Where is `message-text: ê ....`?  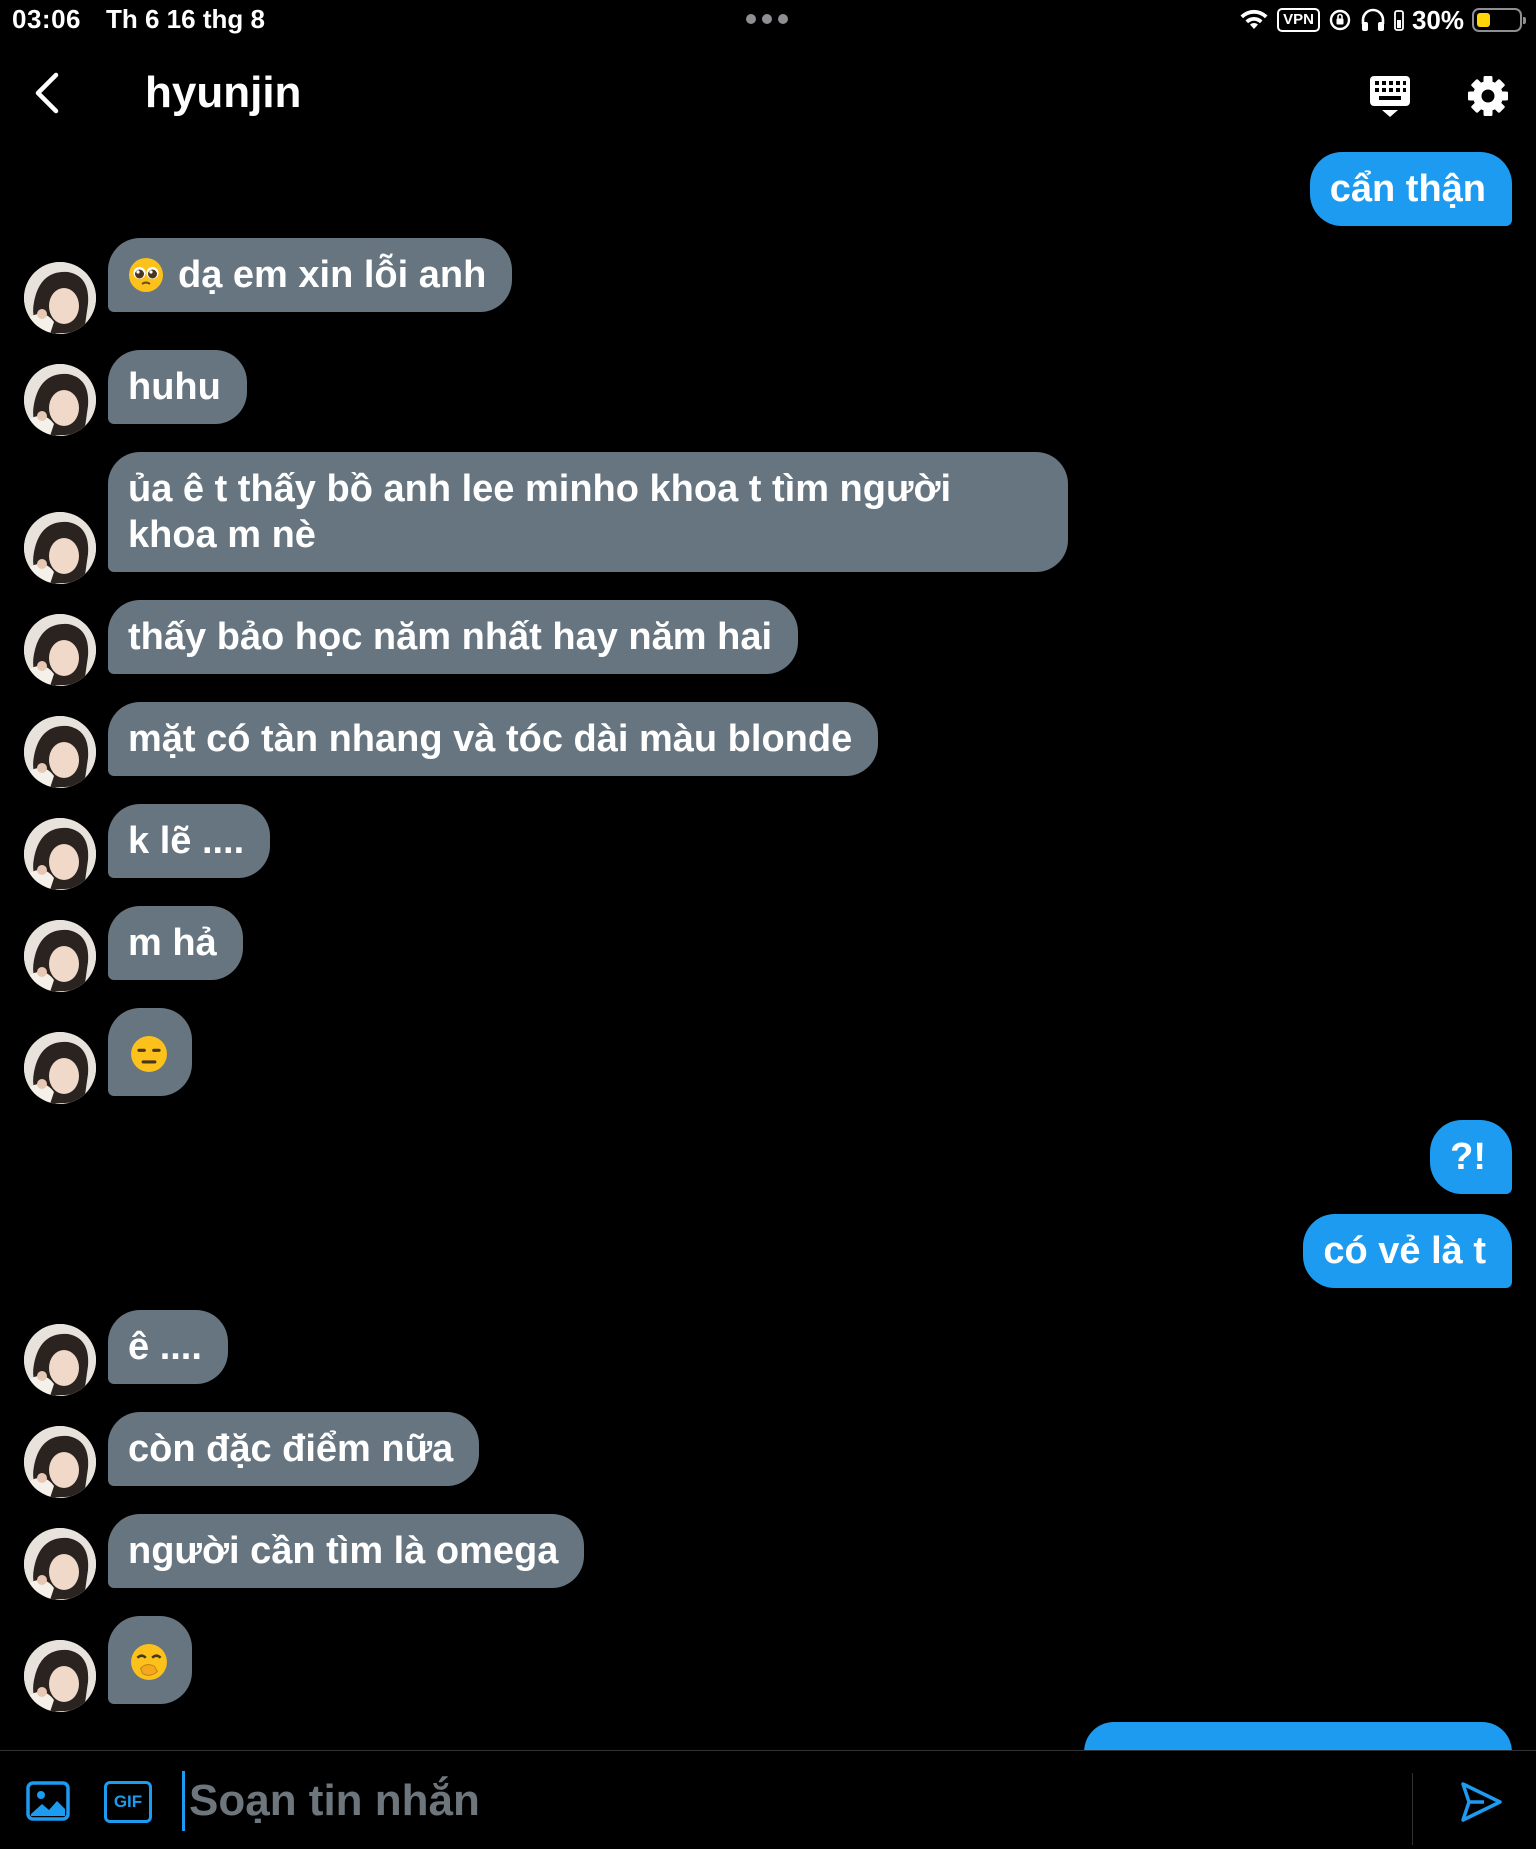 message-text: ê .... is located at coordinates (165, 1347).